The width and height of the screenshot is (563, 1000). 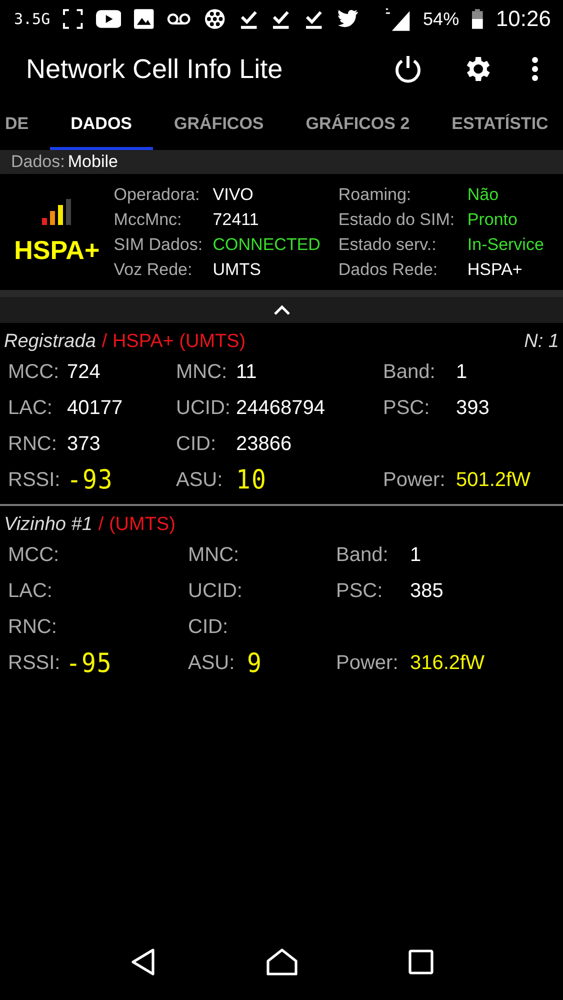 What do you see at coordinates (477, 19) in the screenshot?
I see `battery-icon` at bounding box center [477, 19].